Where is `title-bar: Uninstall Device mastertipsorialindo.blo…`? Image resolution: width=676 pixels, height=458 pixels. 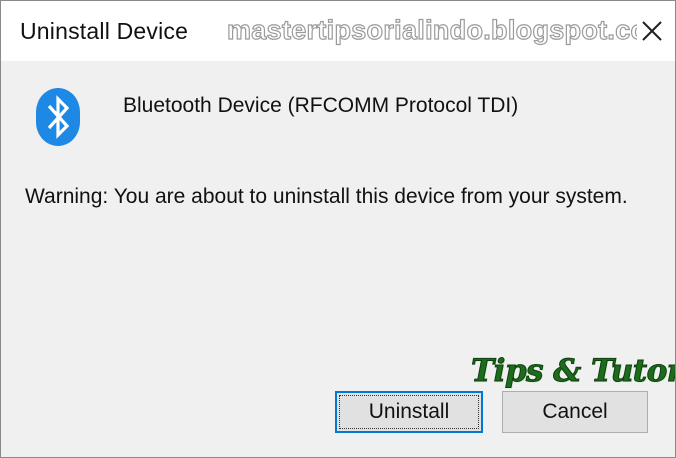 title-bar: Uninstall Device mastertipsorialindo.blo… is located at coordinates (338, 31).